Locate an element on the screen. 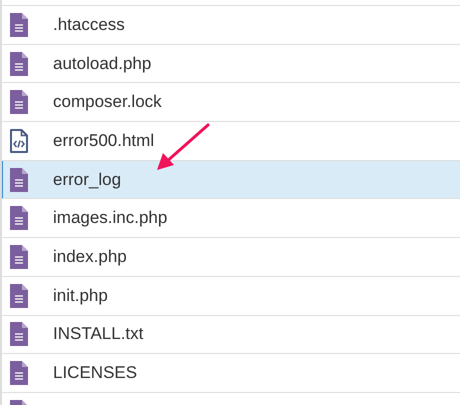  pointer-arrow is located at coordinates (183, 148).